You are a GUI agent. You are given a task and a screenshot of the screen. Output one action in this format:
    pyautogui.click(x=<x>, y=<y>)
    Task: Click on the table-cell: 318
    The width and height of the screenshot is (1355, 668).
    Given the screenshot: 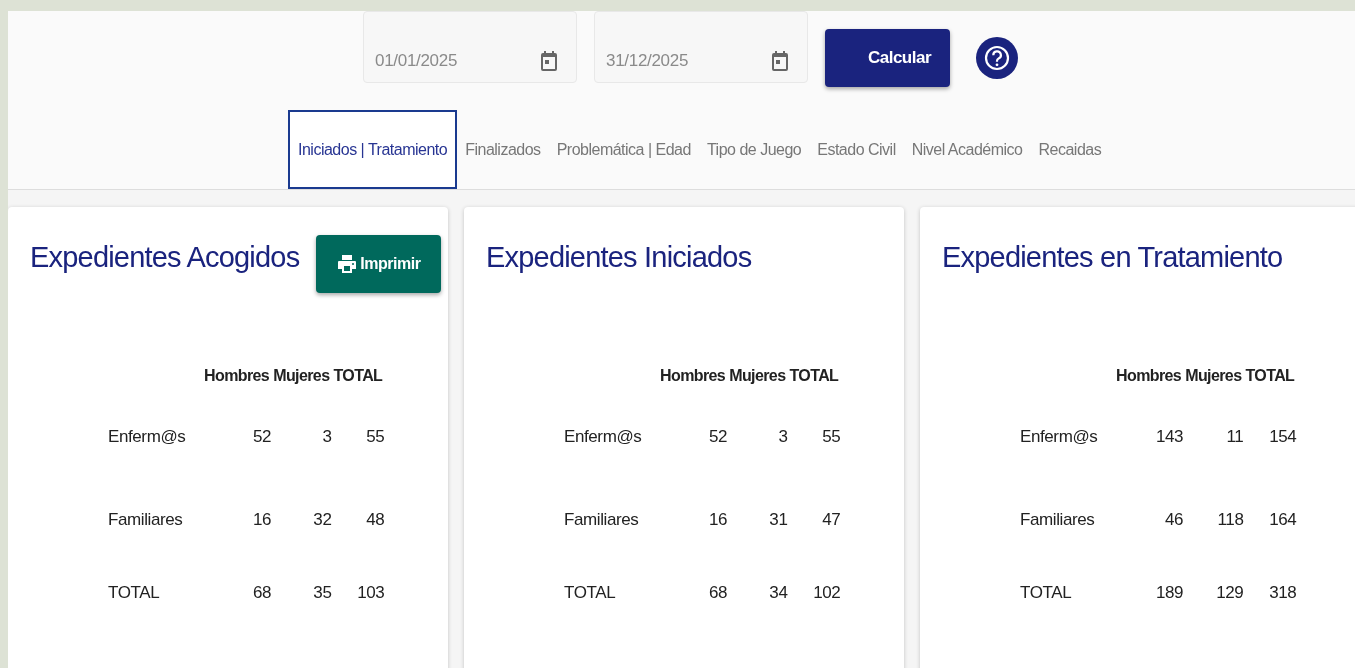 What is the action you would take?
    pyautogui.click(x=1270, y=592)
    